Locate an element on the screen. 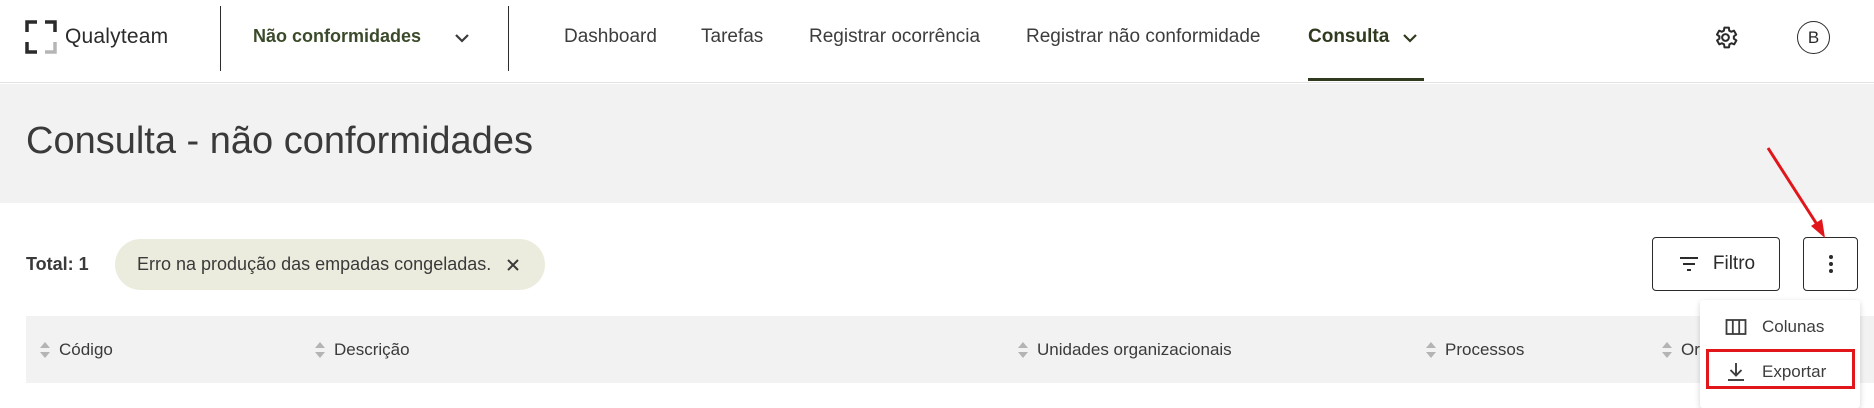 The height and width of the screenshot is (408, 1874). filter-chip: Erro na produção das empadas congeladas. is located at coordinates (330, 264).